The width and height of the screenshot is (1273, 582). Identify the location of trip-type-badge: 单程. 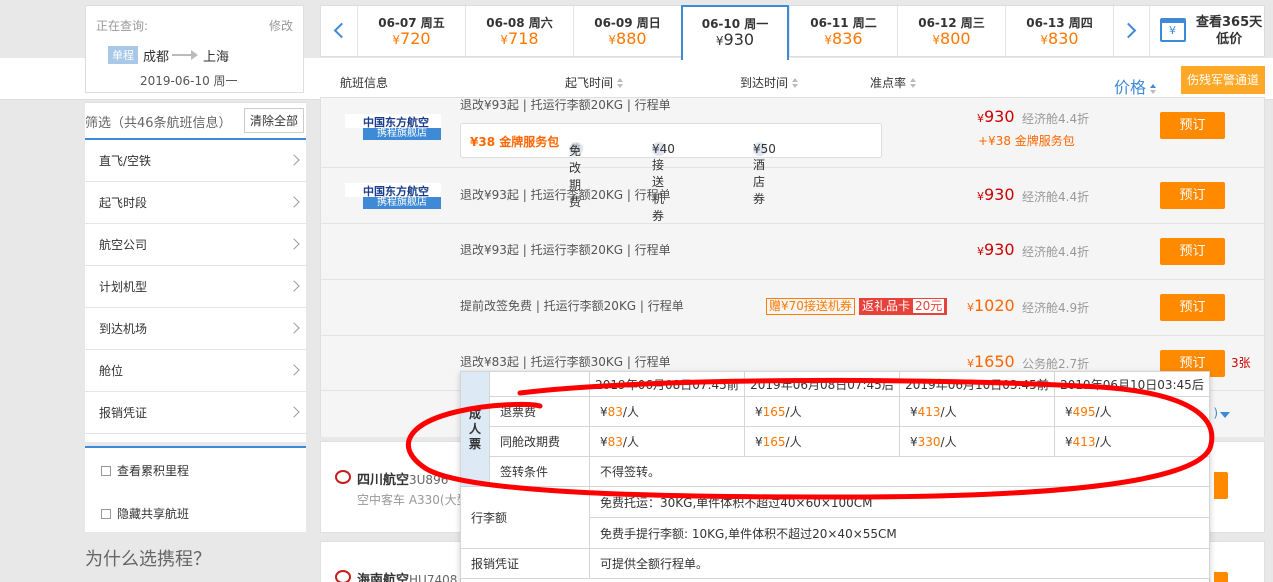
(123, 55).